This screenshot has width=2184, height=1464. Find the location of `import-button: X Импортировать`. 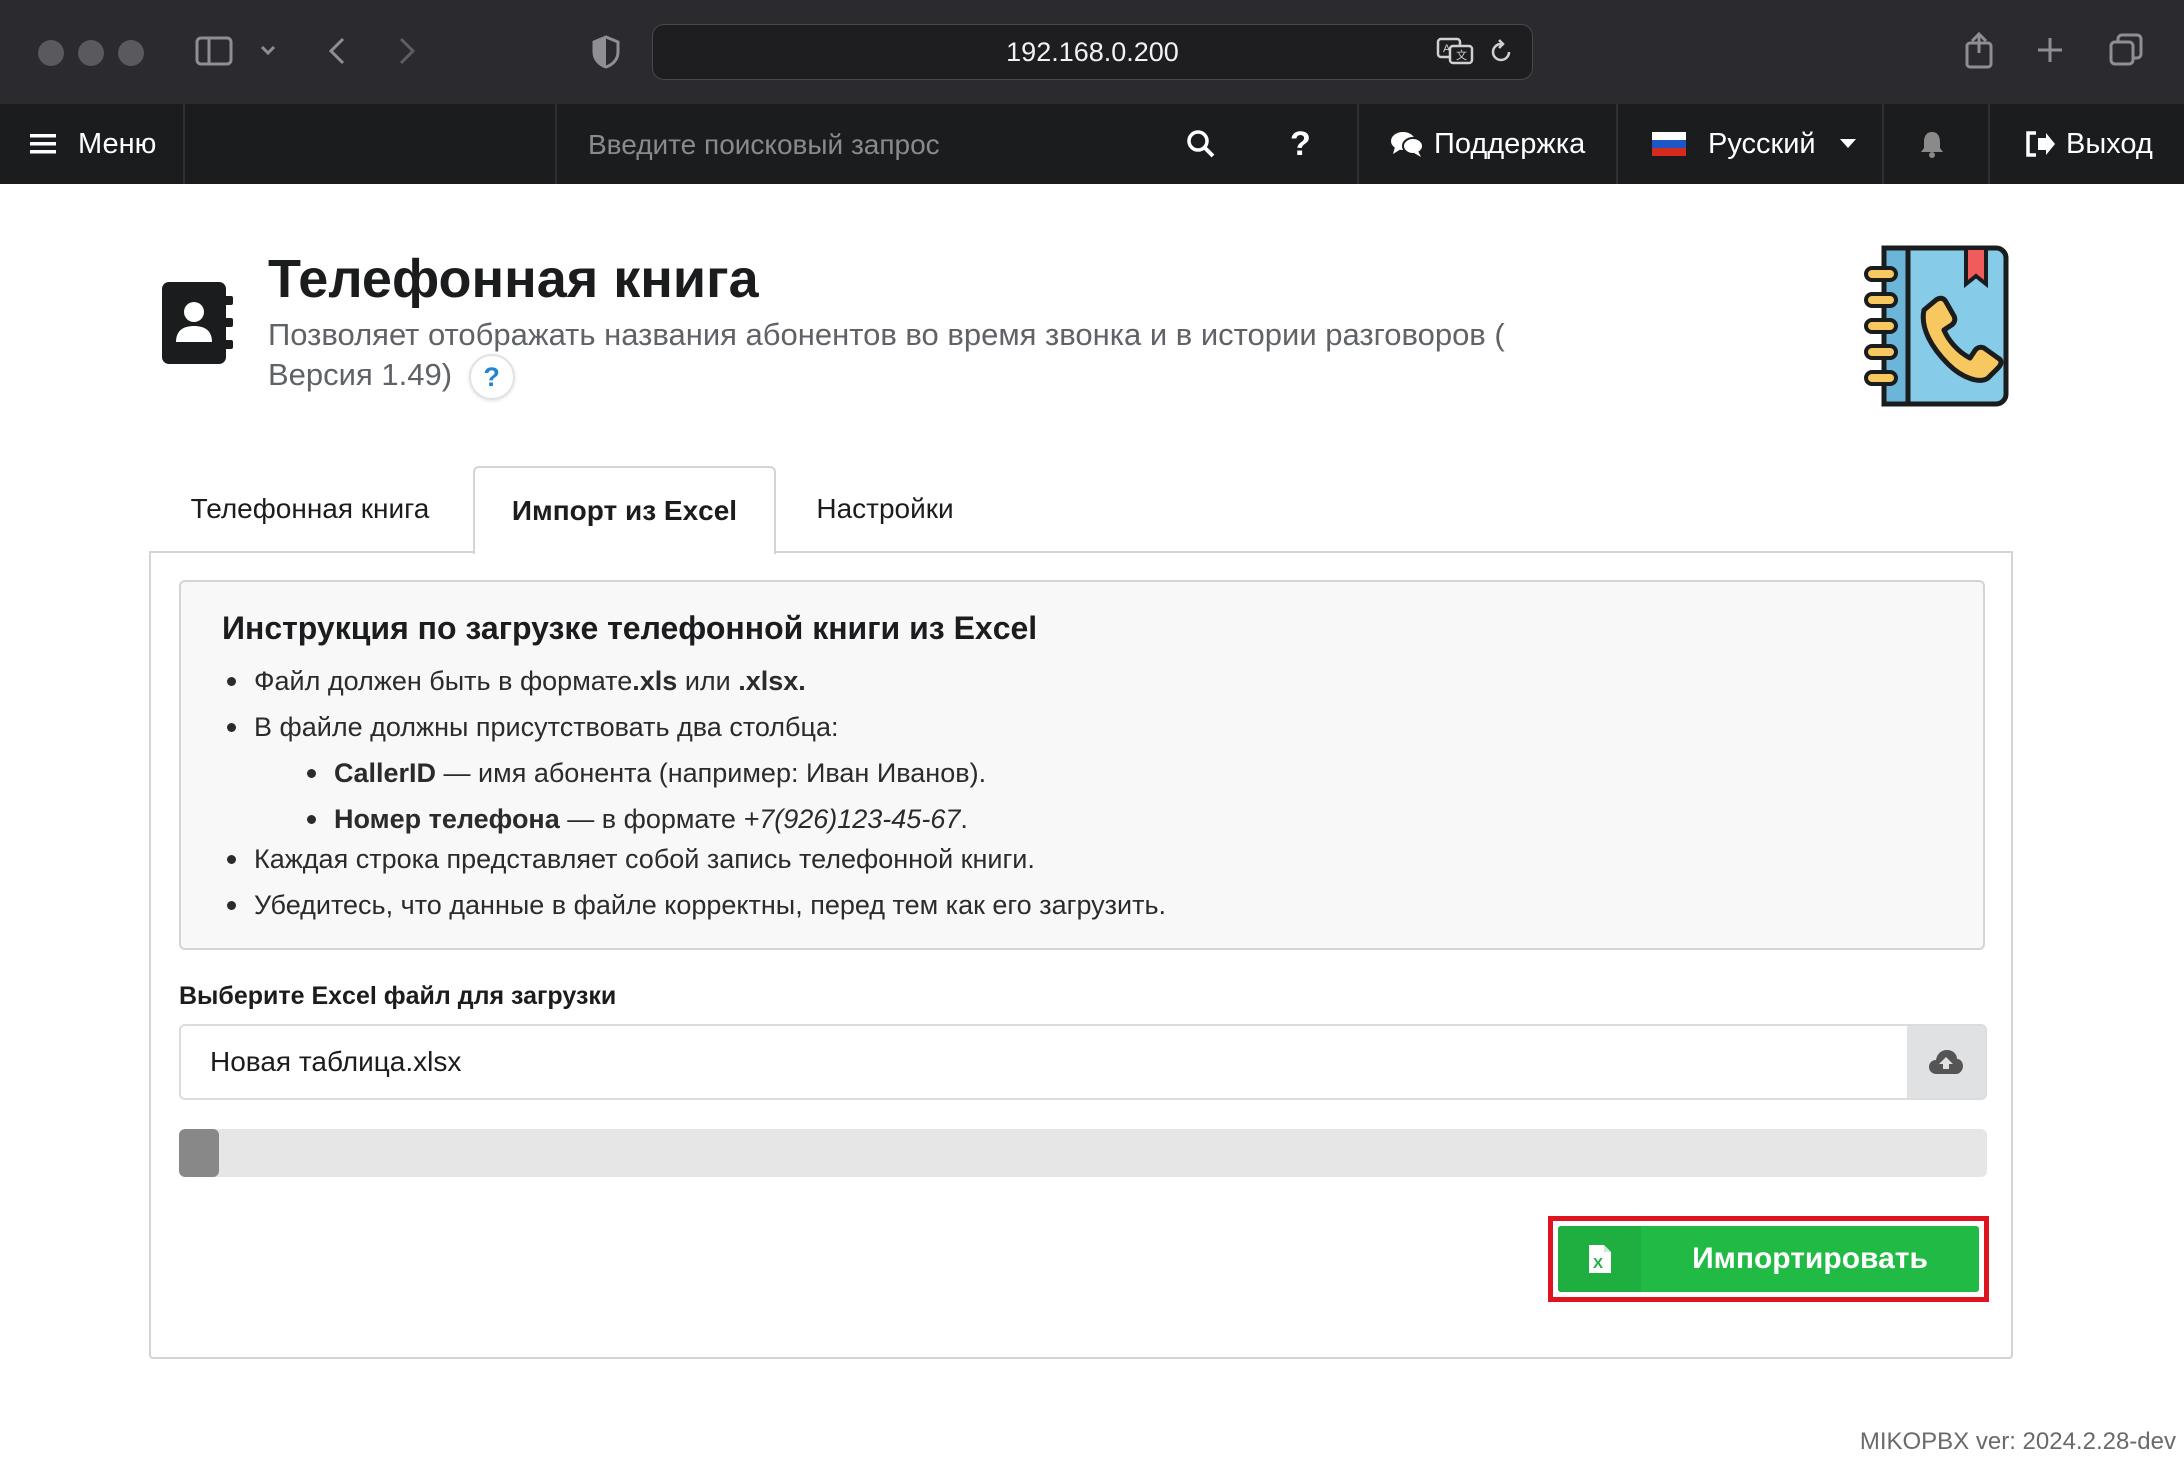

import-button: X Импортировать is located at coordinates (1768, 1259).